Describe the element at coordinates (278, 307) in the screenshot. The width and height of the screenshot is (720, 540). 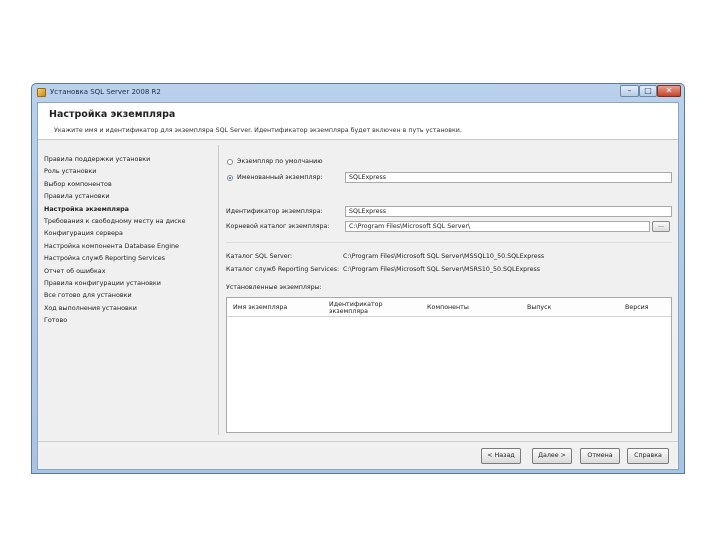
I see `column-header-name: Имя экземпляра` at that location.